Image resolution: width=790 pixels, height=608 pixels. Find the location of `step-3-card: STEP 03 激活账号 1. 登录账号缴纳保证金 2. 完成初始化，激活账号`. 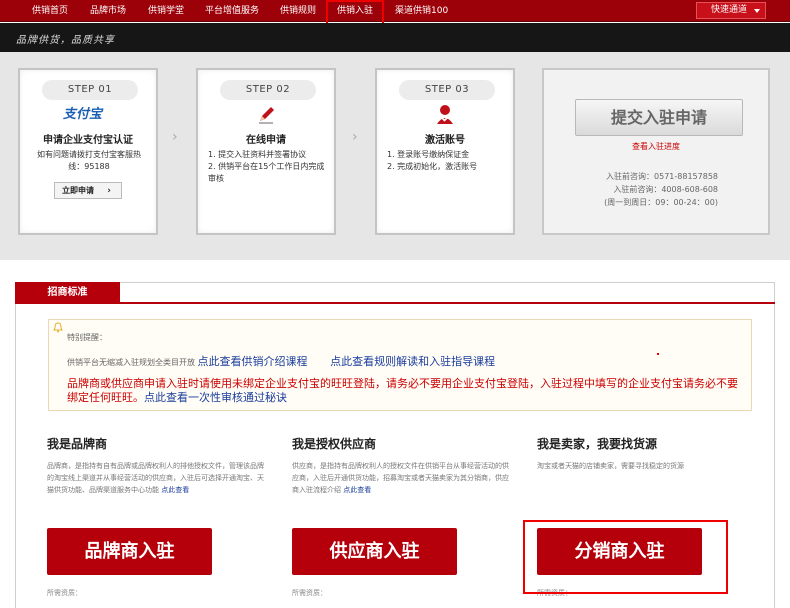

step-3-card: STEP 03 激活账号 1. 登录账号缴纳保证金 2. 完成初始化，激活账号 is located at coordinates (445, 151).